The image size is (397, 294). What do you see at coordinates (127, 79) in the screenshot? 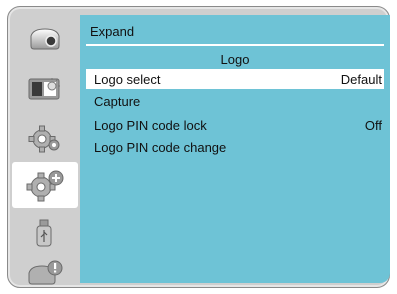
I see `row-label: Logo select` at bounding box center [127, 79].